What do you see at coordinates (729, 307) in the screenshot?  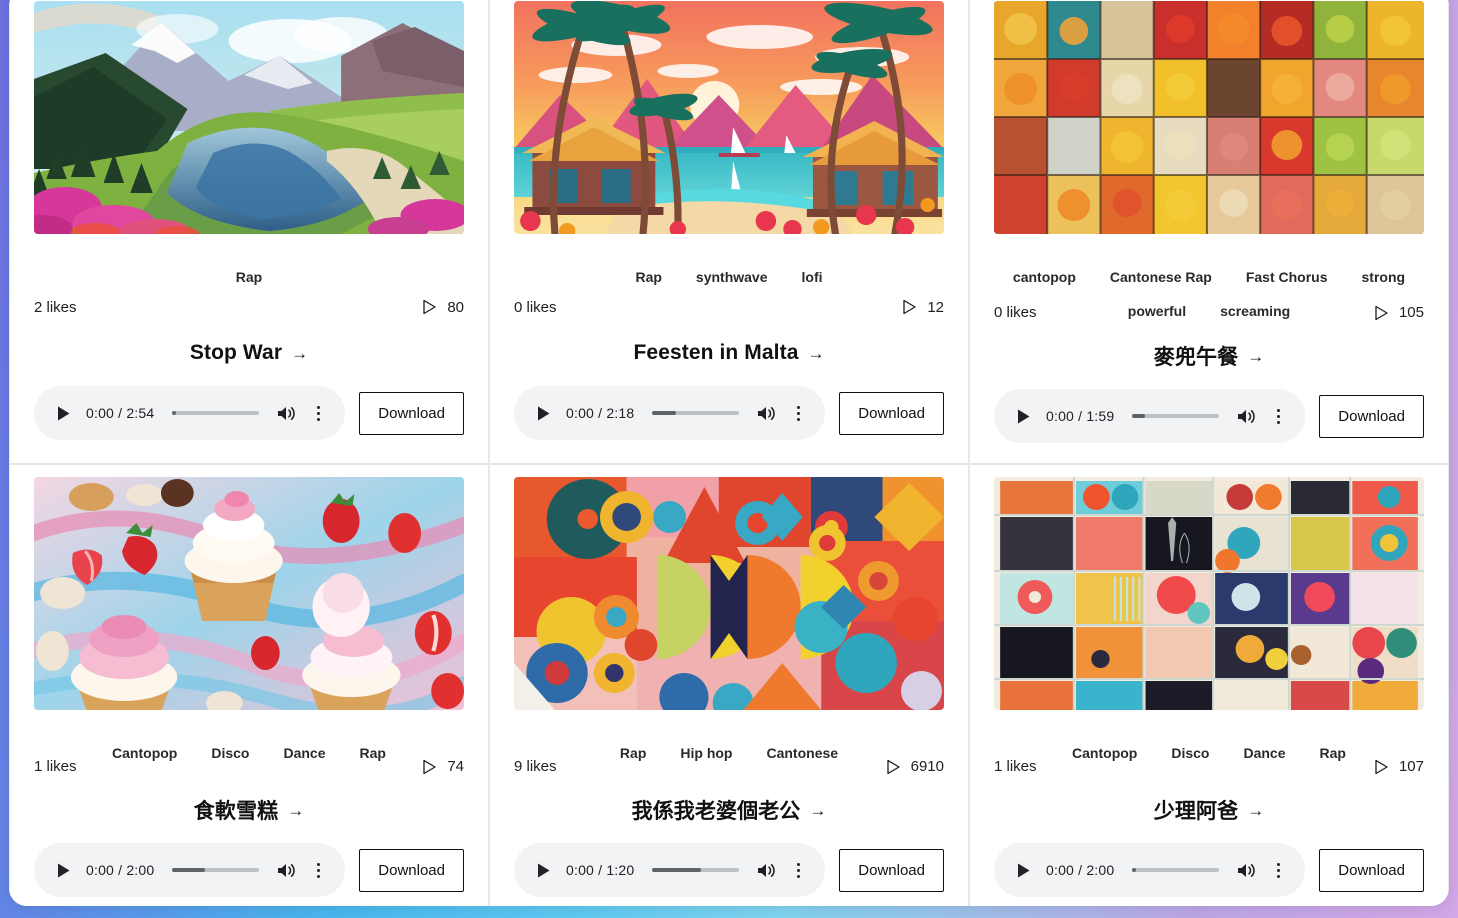 I see `song-meta-row: 0 likes 12` at bounding box center [729, 307].